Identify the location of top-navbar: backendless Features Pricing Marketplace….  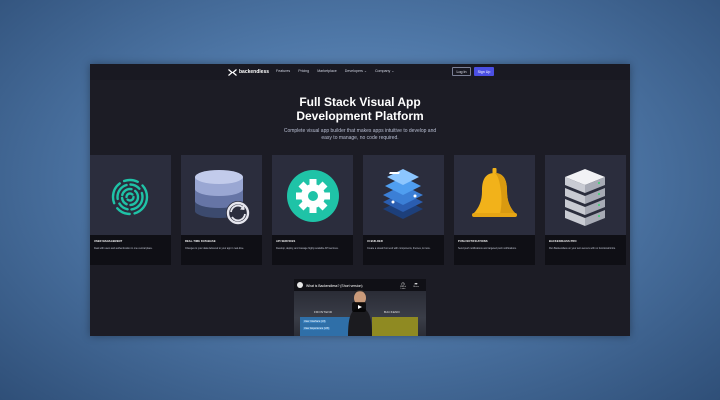
(360, 72).